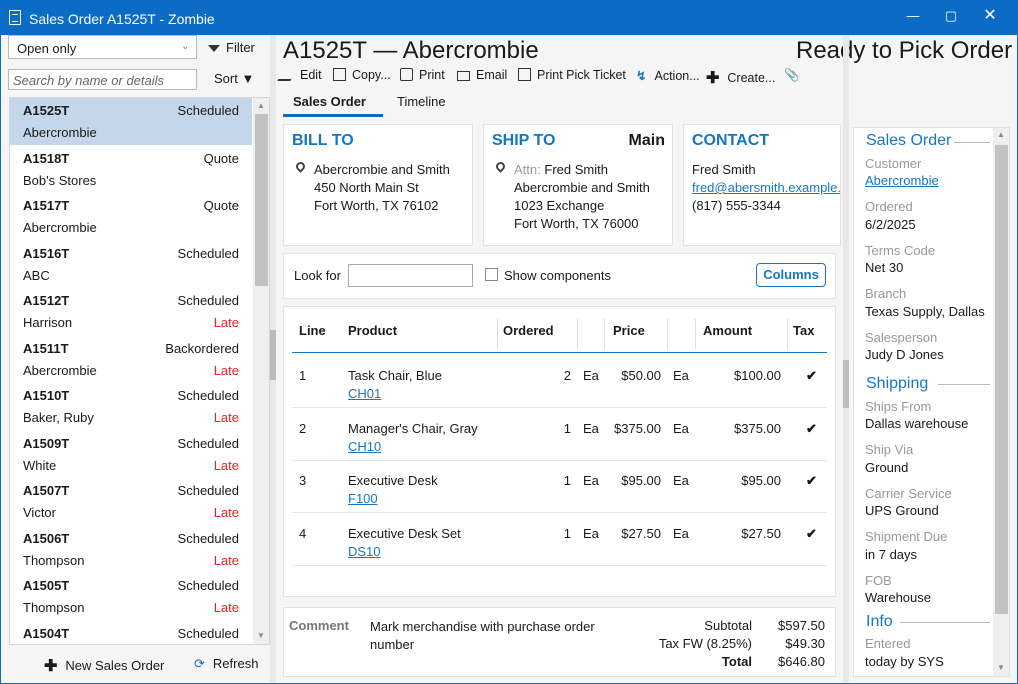 This screenshot has width=1018, height=684. What do you see at coordinates (410, 275) in the screenshot?
I see `look-for-input` at bounding box center [410, 275].